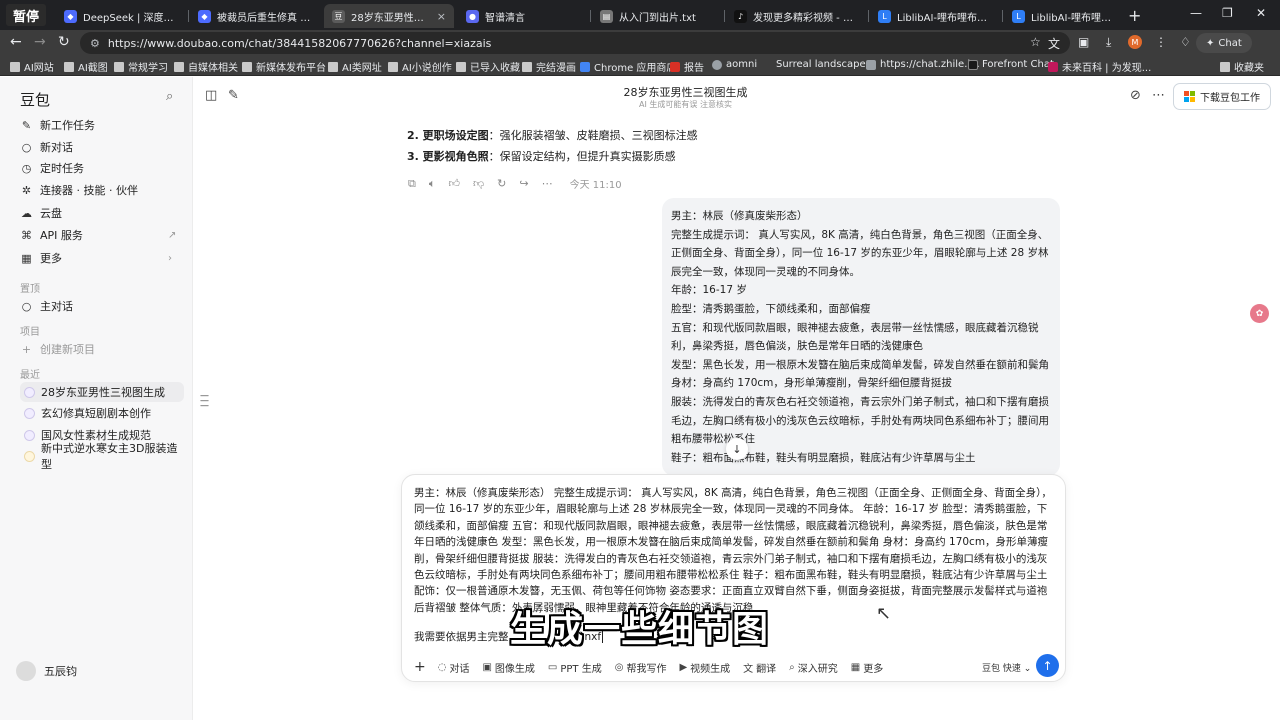 This screenshot has width=1280, height=720. I want to click on bookmark-item: 常规学习, so click(141, 66).